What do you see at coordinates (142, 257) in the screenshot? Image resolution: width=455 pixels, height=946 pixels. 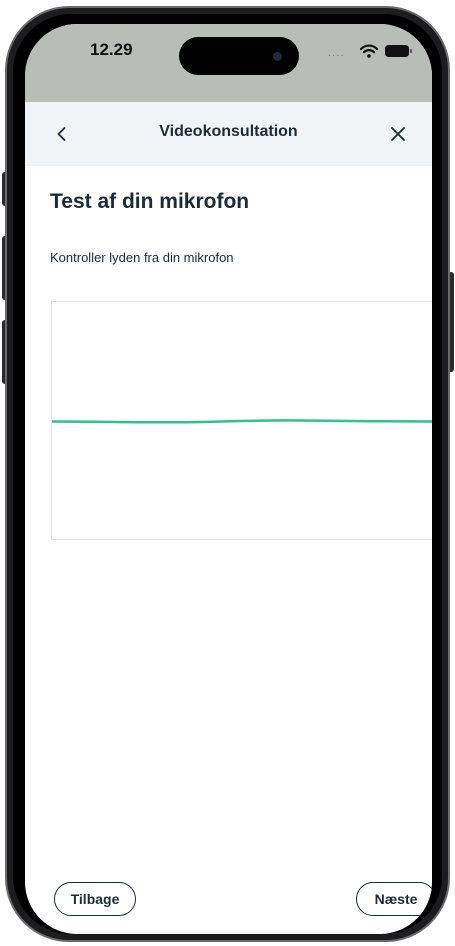 I see `instruction-text: Kontroller lyden fra din mikrofon` at bounding box center [142, 257].